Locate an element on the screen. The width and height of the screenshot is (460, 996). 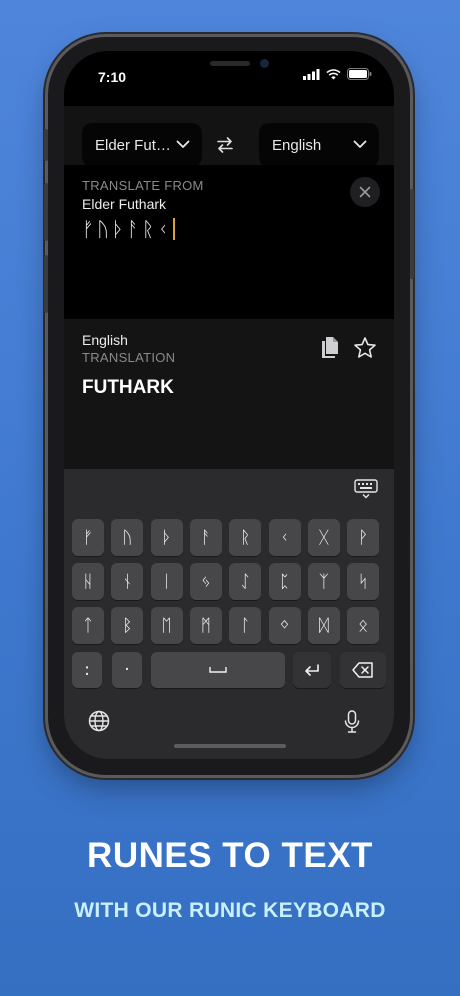
source-caption: TRANSLATE FROM is located at coordinates (143, 185).